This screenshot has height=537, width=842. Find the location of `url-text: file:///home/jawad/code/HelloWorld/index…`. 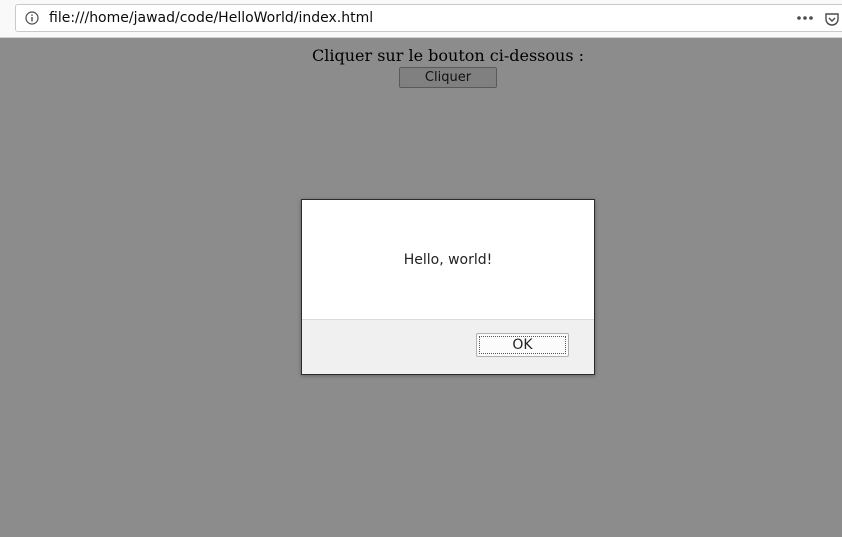

url-text: file:///home/jawad/code/HelloWorld/index… is located at coordinates (211, 18).